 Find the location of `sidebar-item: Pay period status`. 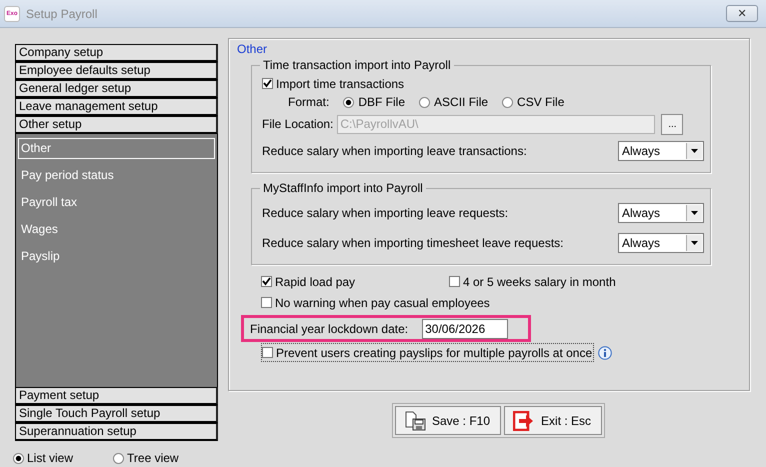

sidebar-item: Pay period status is located at coordinates (116, 175).